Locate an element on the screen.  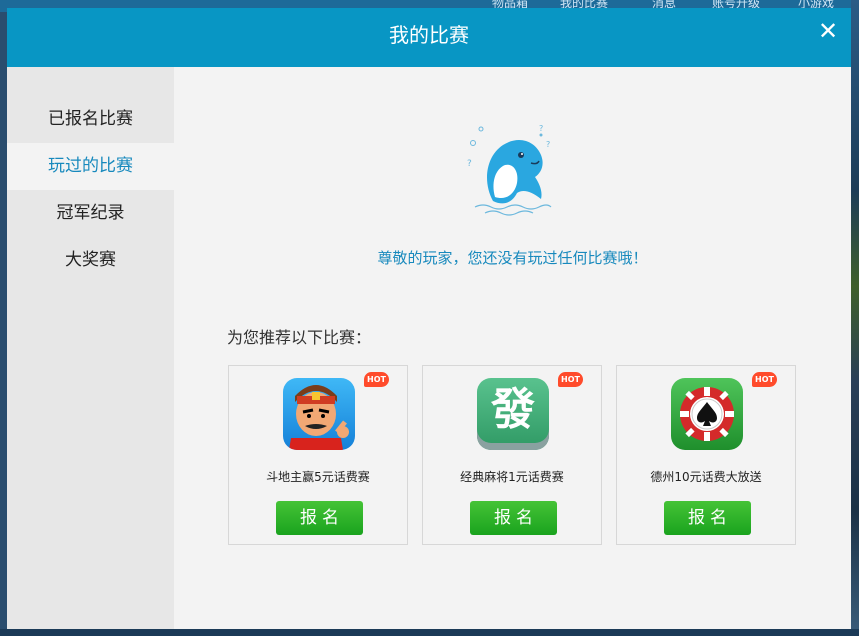
background-app-side is located at coordinates (855, 318).